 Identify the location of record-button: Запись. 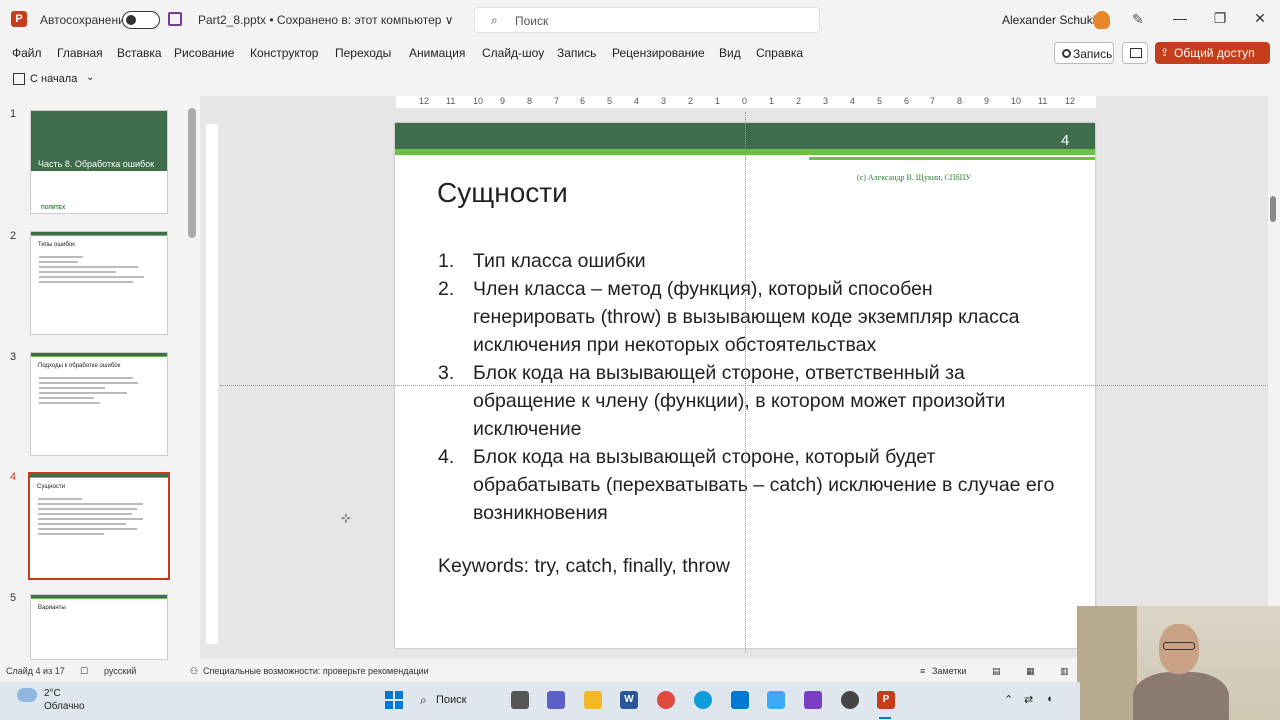
(1084, 53).